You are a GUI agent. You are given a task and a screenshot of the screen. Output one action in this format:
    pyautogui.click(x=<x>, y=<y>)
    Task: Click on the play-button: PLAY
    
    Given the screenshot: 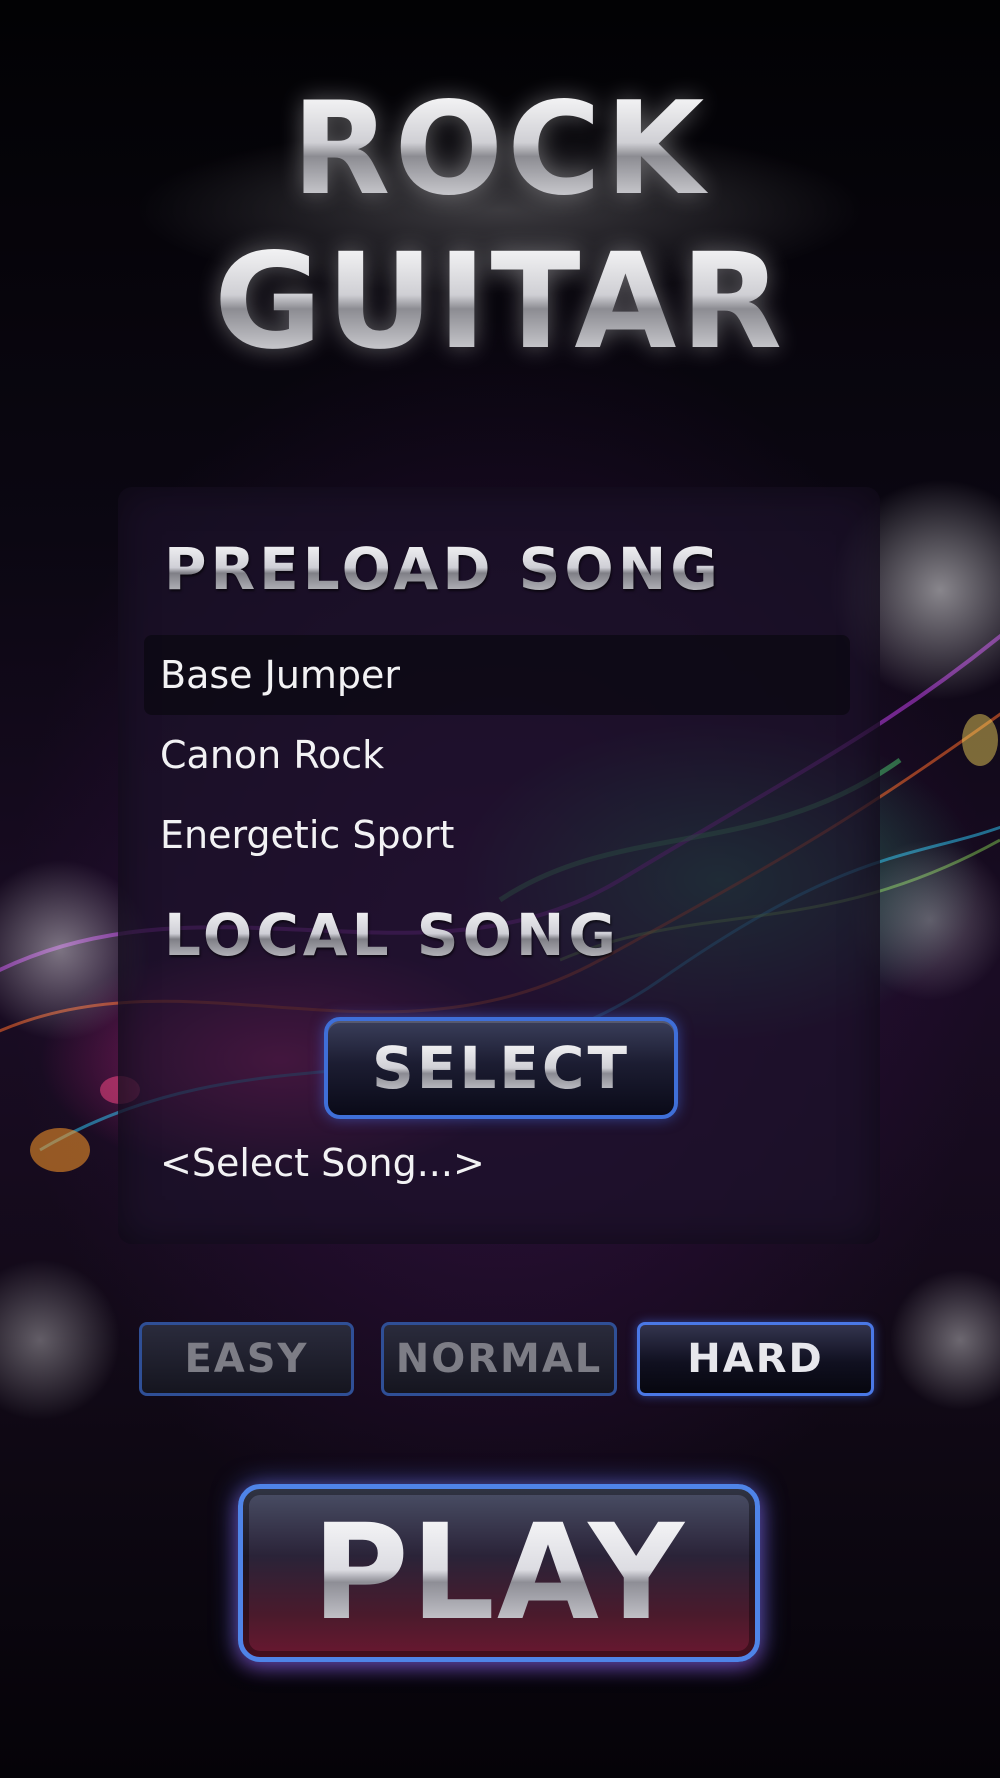 What is the action you would take?
    pyautogui.click(x=499, y=1573)
    